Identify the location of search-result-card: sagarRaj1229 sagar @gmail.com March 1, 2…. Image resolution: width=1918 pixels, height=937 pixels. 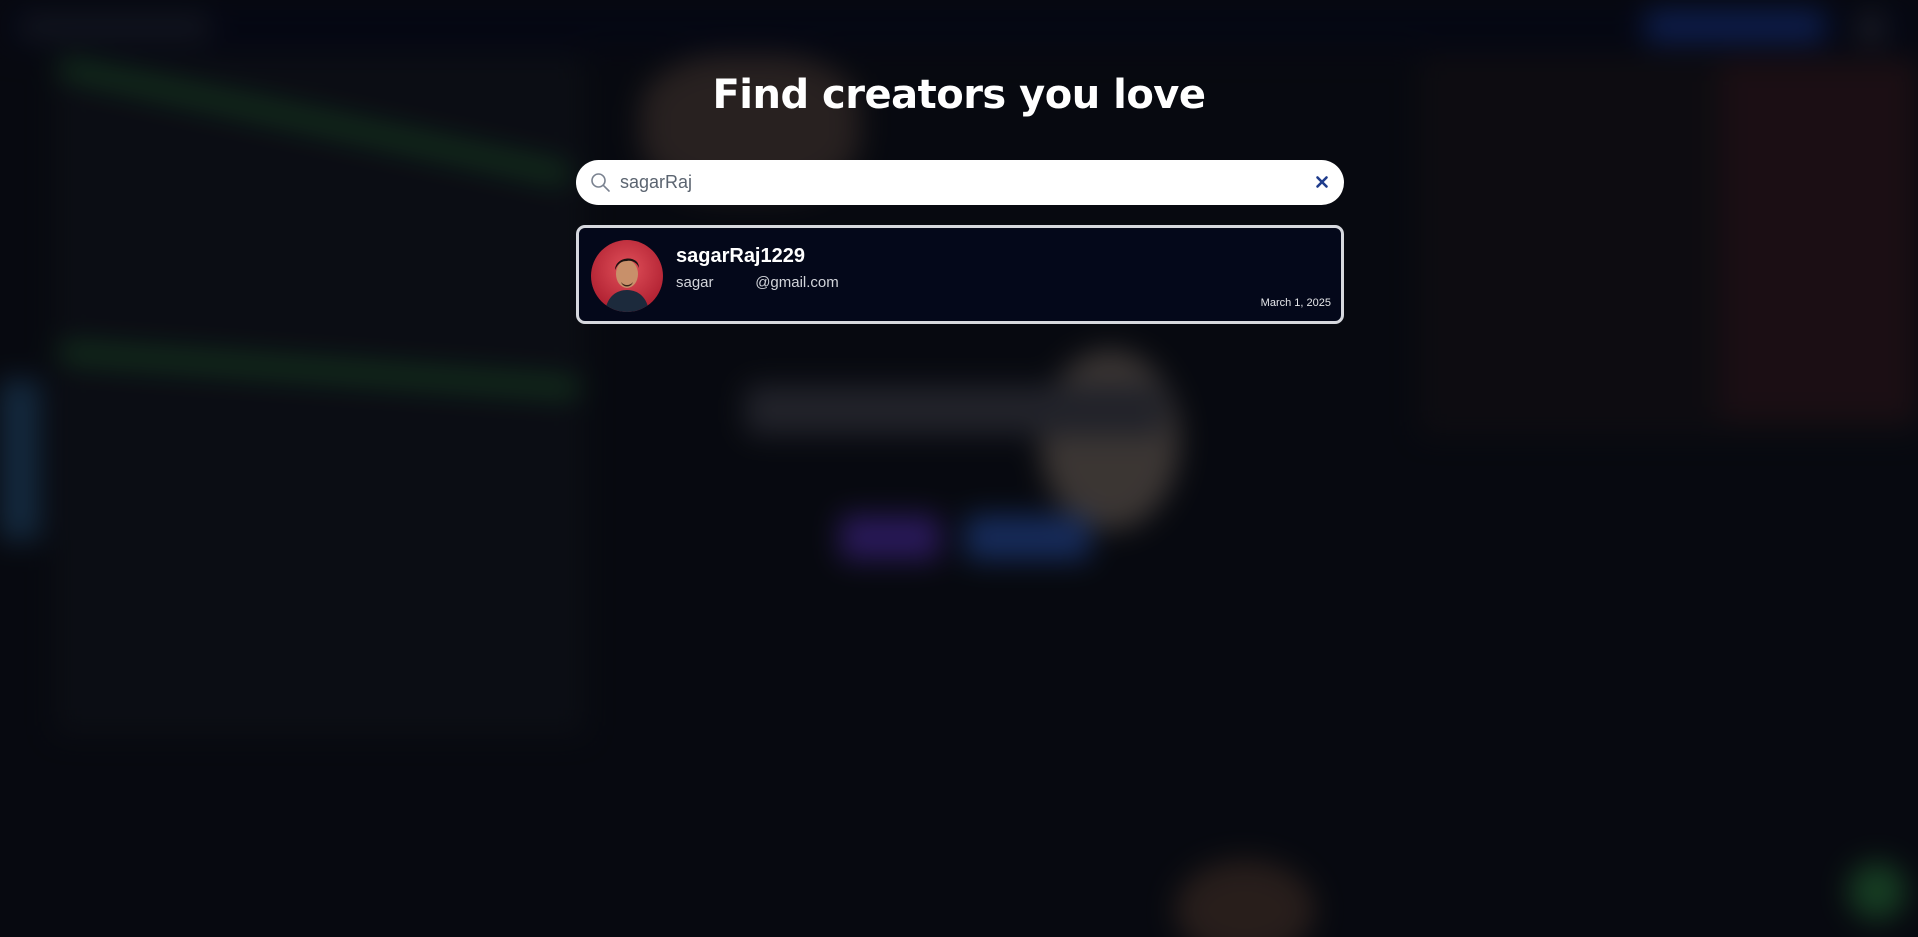
(960, 274).